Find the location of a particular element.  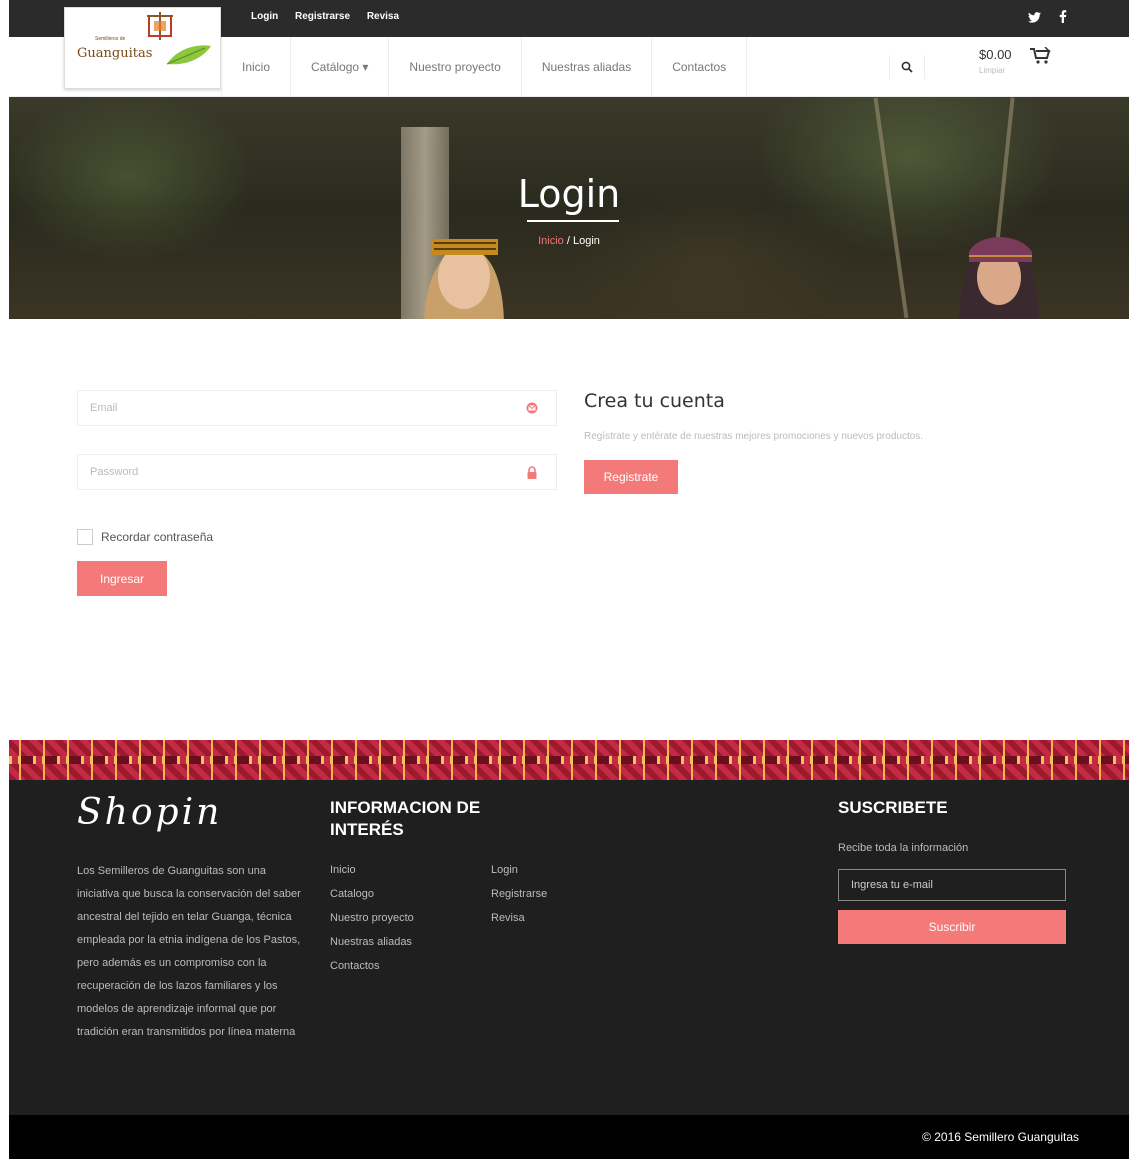

breadcrumb: Inicio / Login is located at coordinates (569, 241).